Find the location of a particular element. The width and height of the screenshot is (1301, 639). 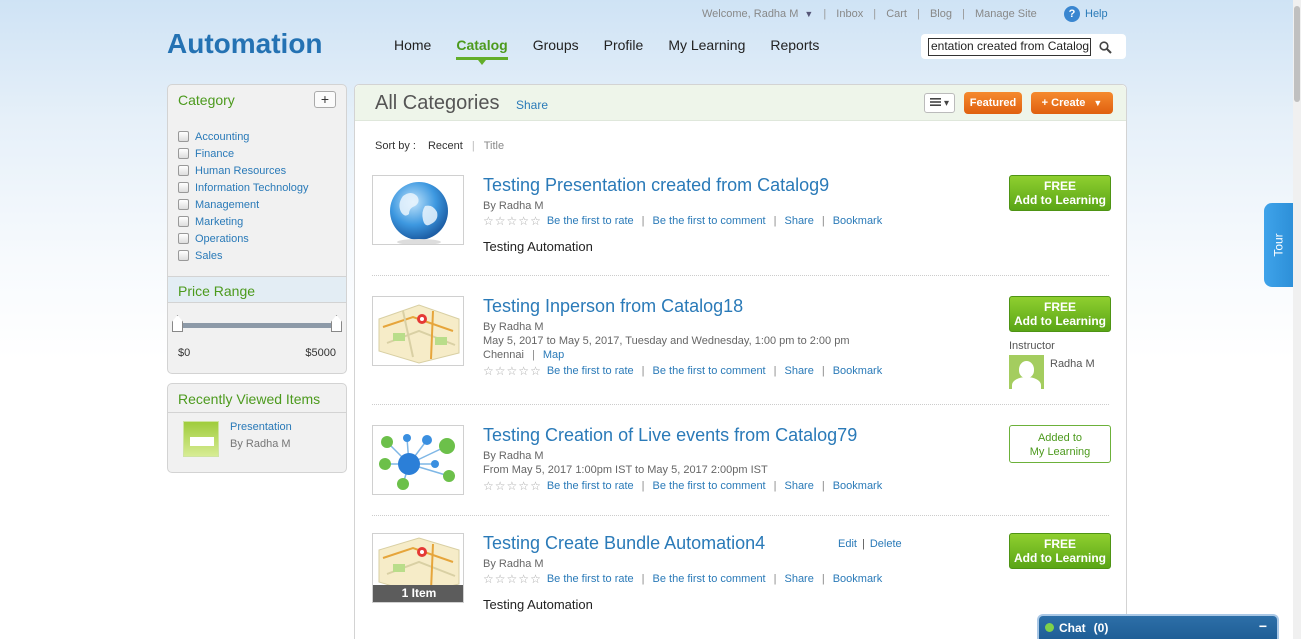

search-icon is located at coordinates (1105, 47).